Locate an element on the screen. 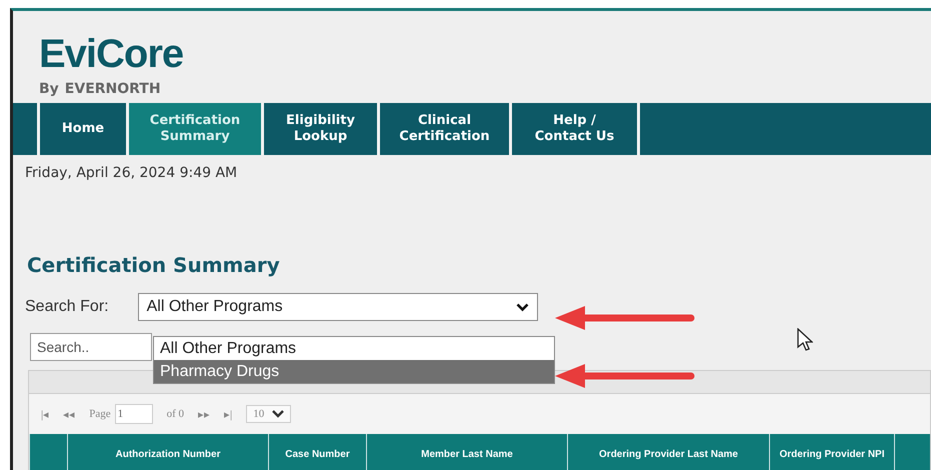 This screenshot has width=931, height=470. last-page-button: ▸| is located at coordinates (228, 414).